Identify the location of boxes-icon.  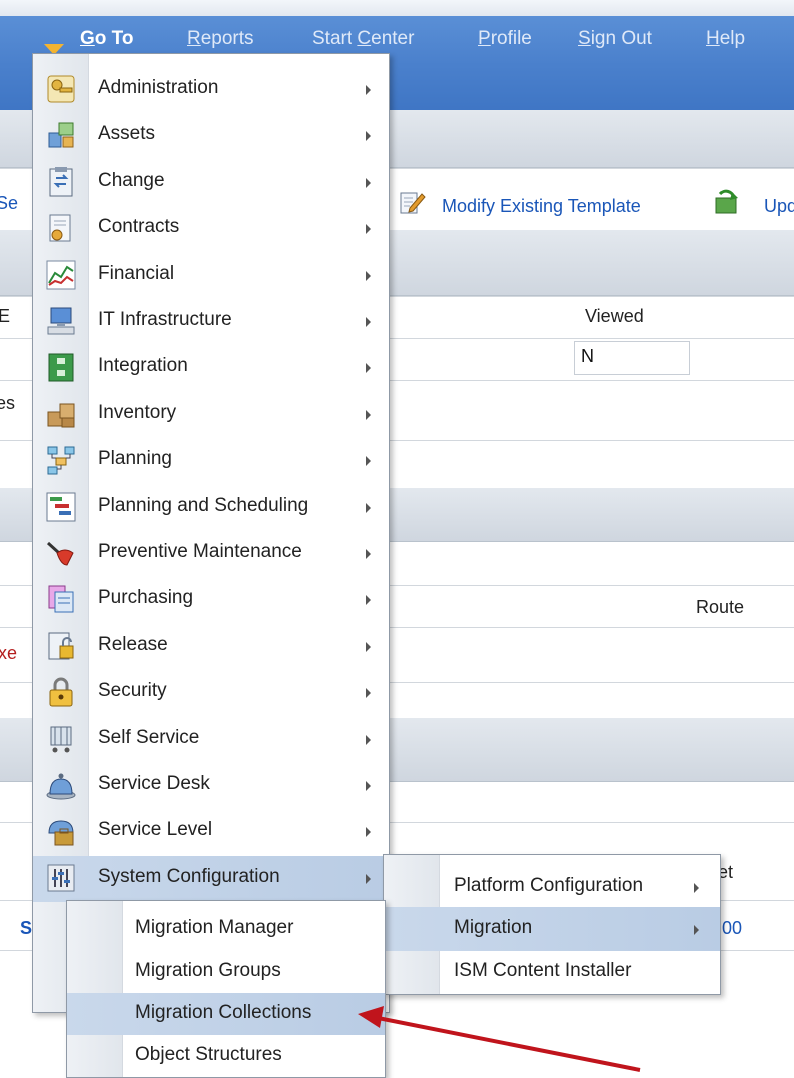
(61, 415).